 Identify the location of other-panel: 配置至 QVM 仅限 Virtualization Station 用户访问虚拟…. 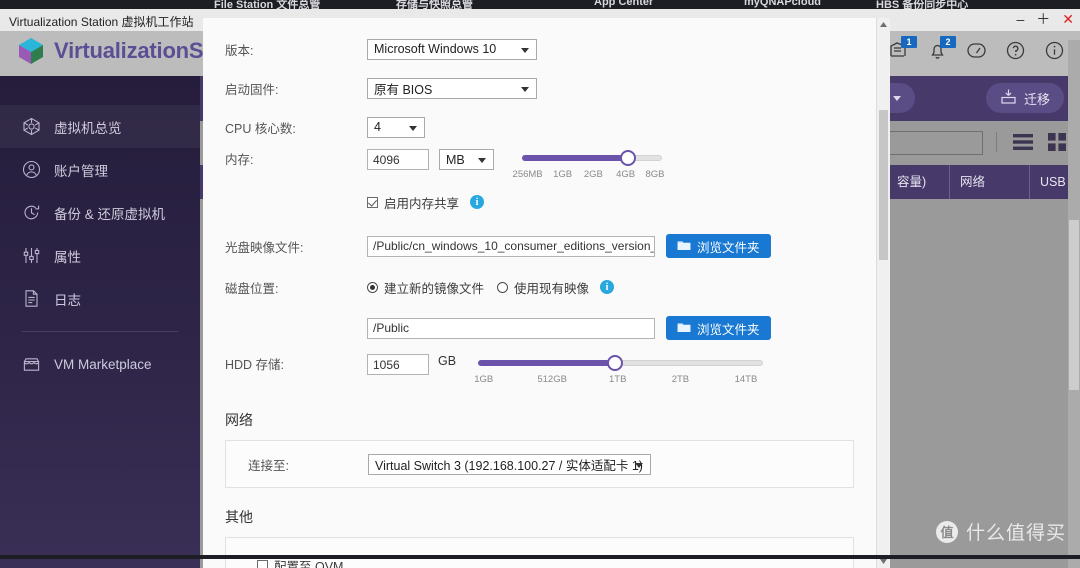
(539, 552).